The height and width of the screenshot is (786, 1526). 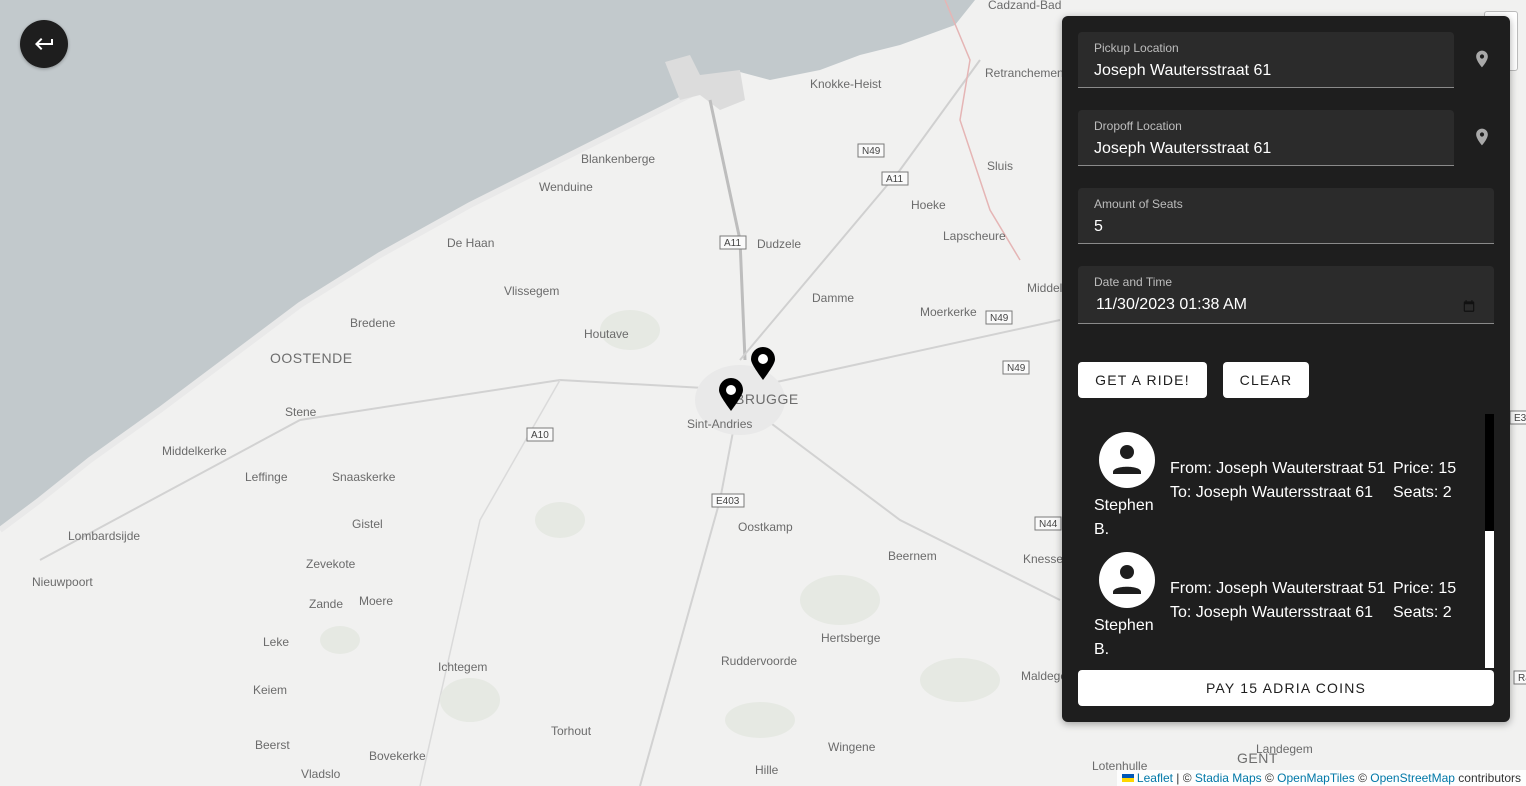 What do you see at coordinates (1266, 138) in the screenshot?
I see `dropoff-location-field: Dropoff Location Joseph Wautersstraat 61` at bounding box center [1266, 138].